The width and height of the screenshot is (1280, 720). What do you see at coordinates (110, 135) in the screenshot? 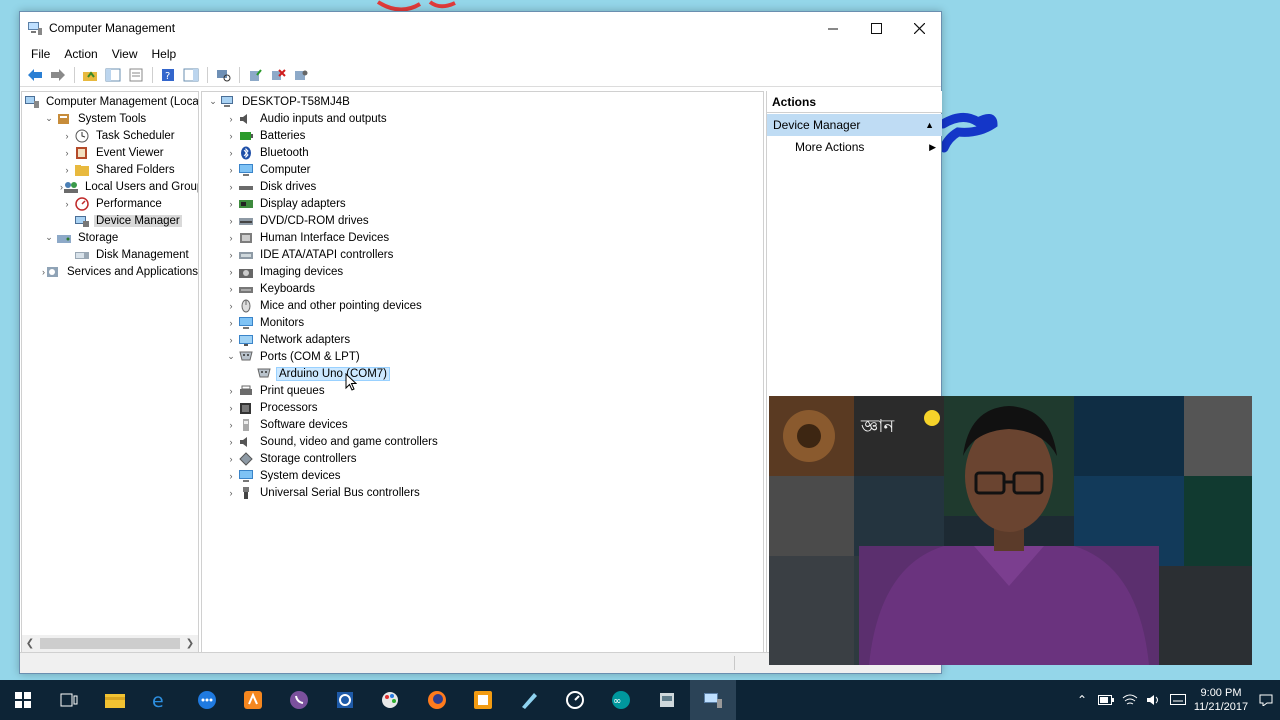
I see `console-tree-item-task-scheduler: › Task Scheduler` at bounding box center [110, 135].